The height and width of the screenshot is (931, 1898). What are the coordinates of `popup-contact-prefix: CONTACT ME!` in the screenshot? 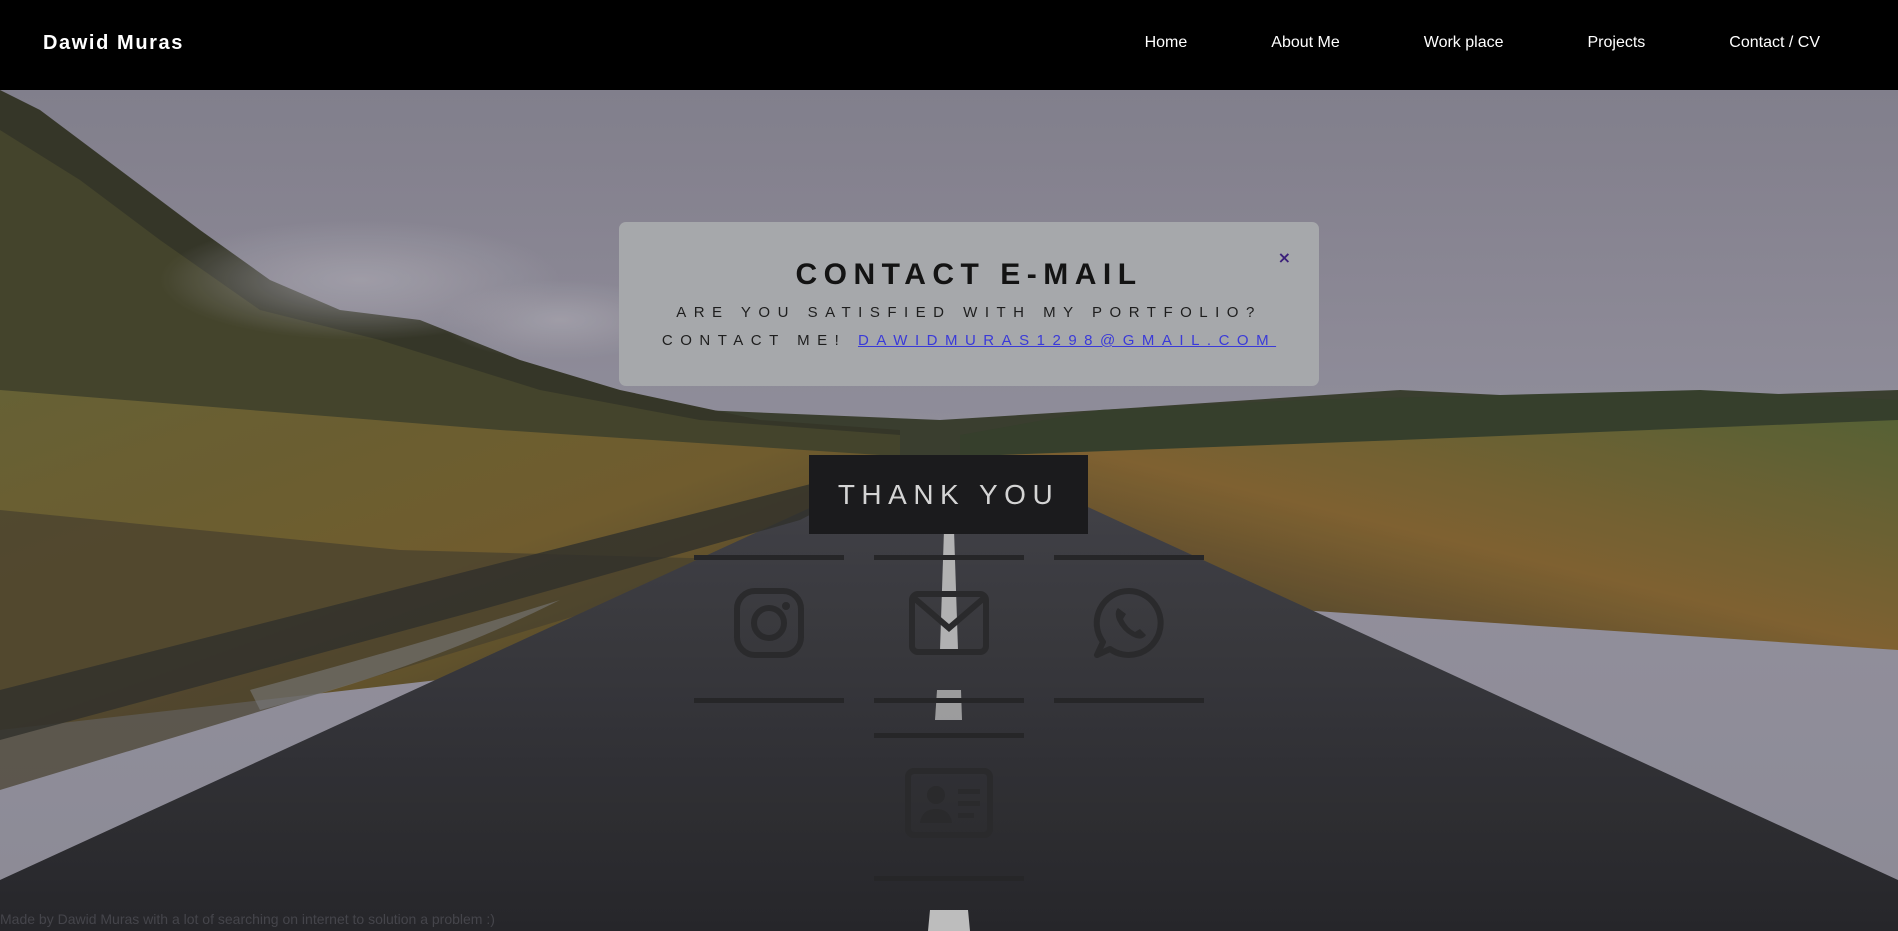 It's located at (754, 340).